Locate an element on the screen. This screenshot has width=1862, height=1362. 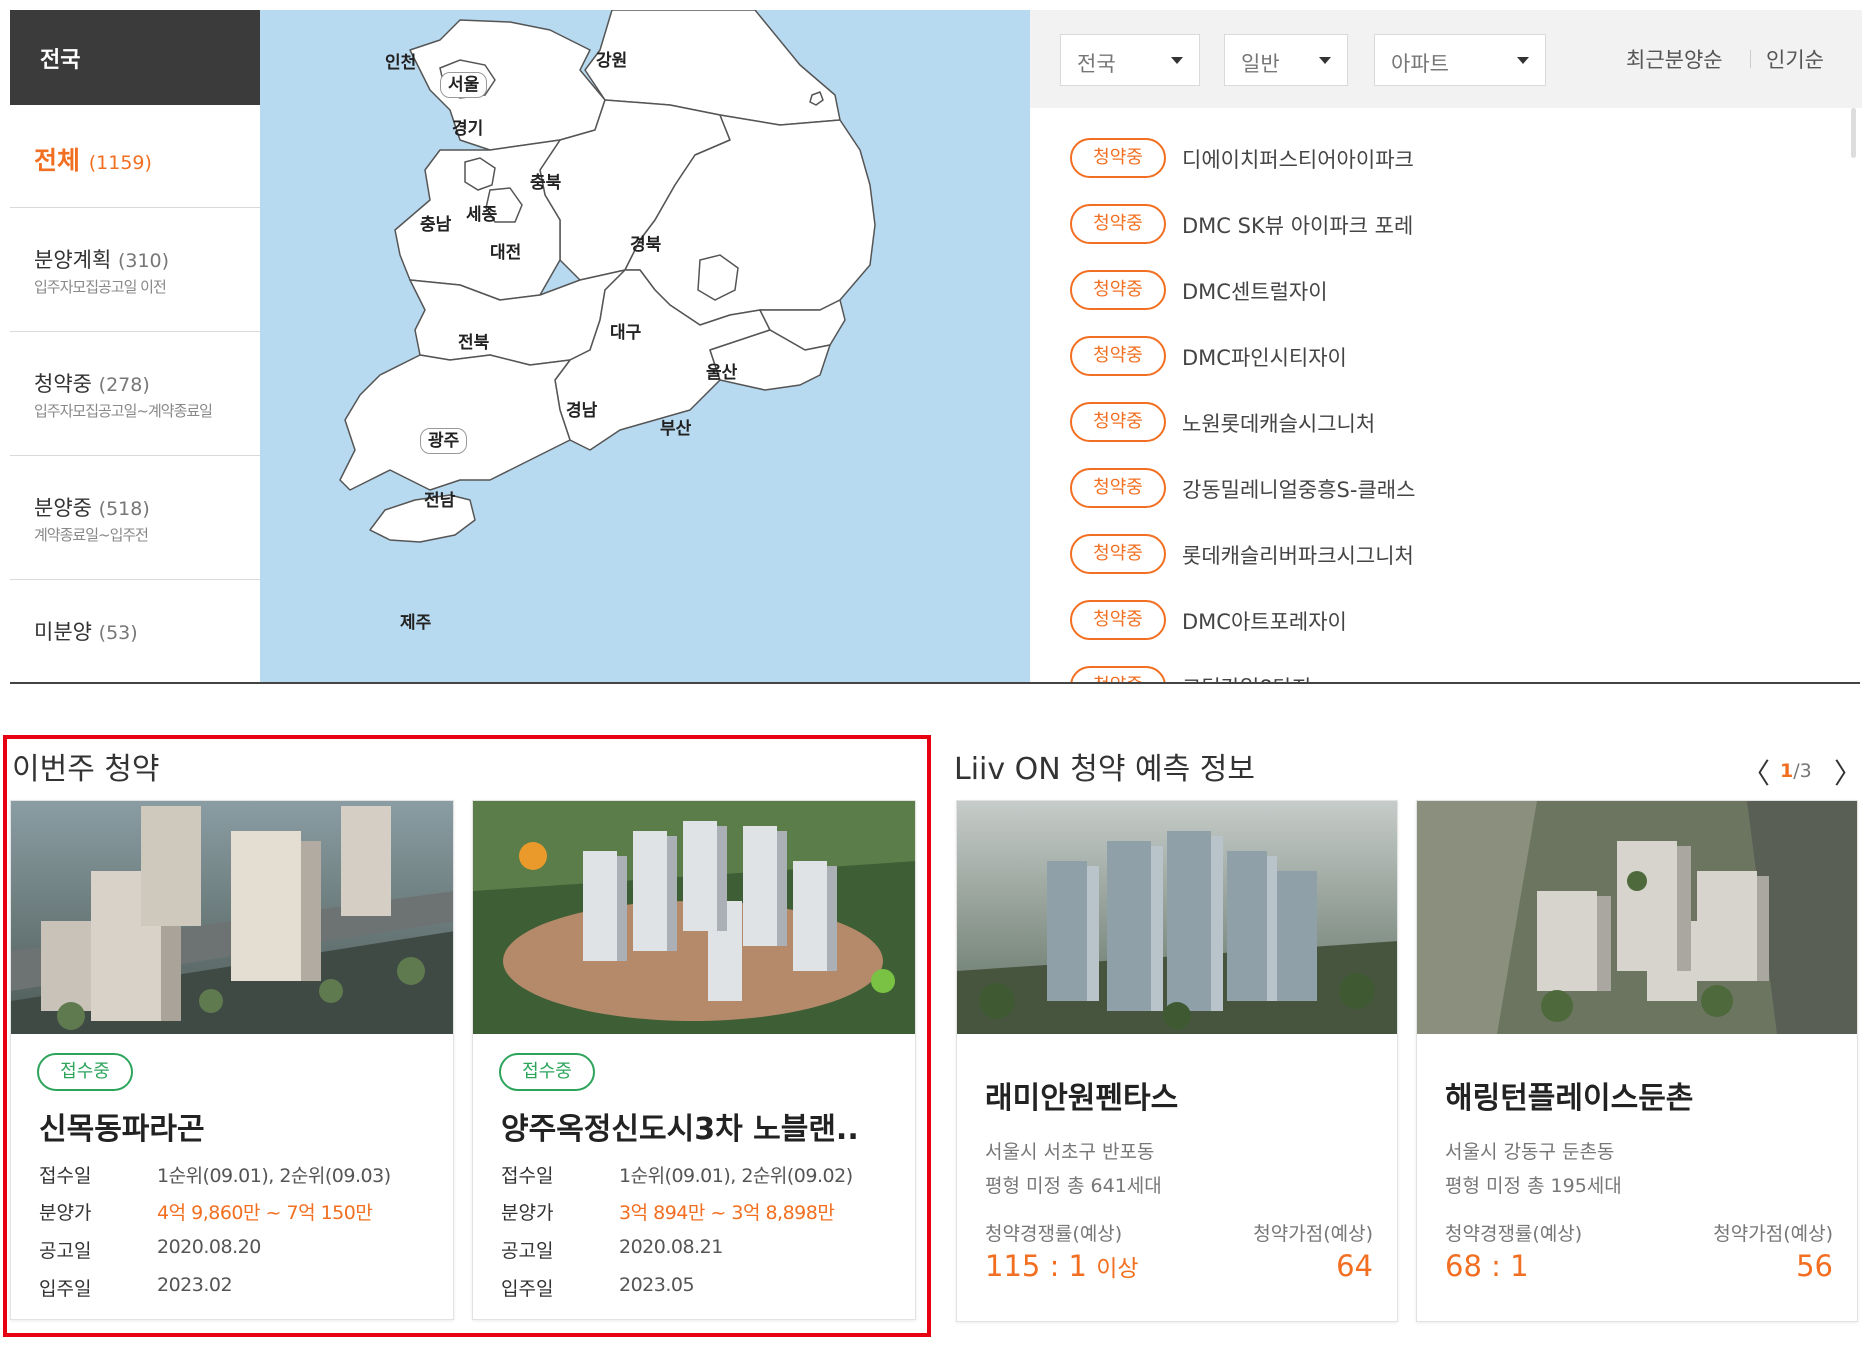
region-chungbuk: 충북 is located at coordinates (545, 180).